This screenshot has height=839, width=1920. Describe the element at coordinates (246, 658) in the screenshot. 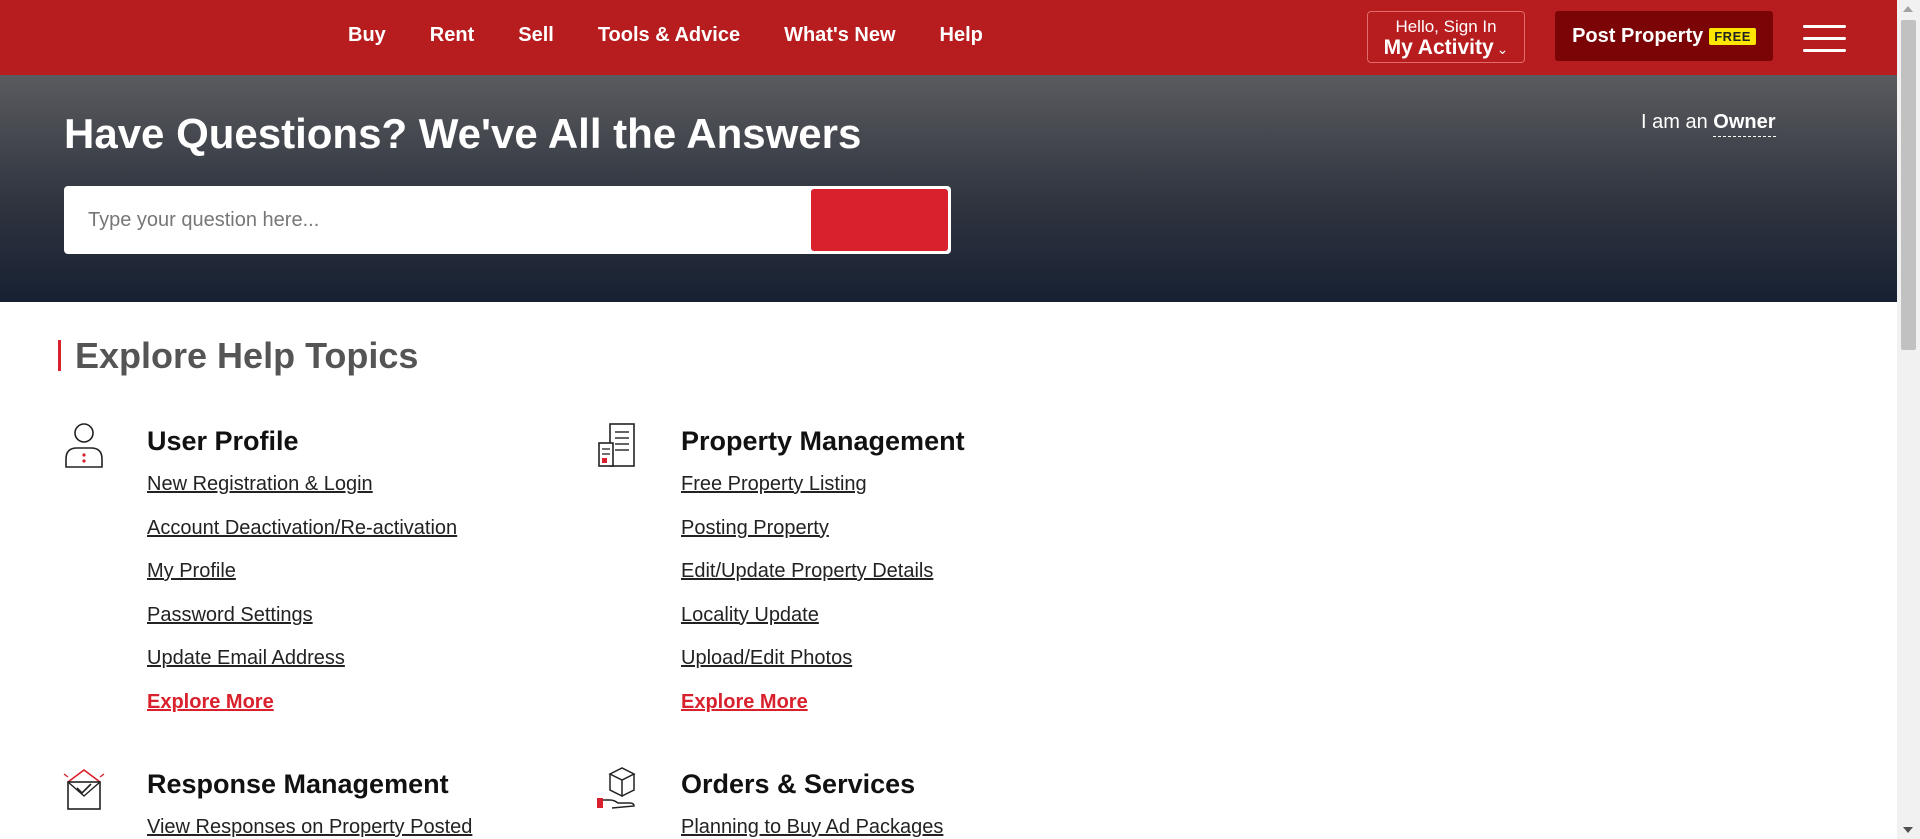

I see `topic-link: Update Email Address` at that location.